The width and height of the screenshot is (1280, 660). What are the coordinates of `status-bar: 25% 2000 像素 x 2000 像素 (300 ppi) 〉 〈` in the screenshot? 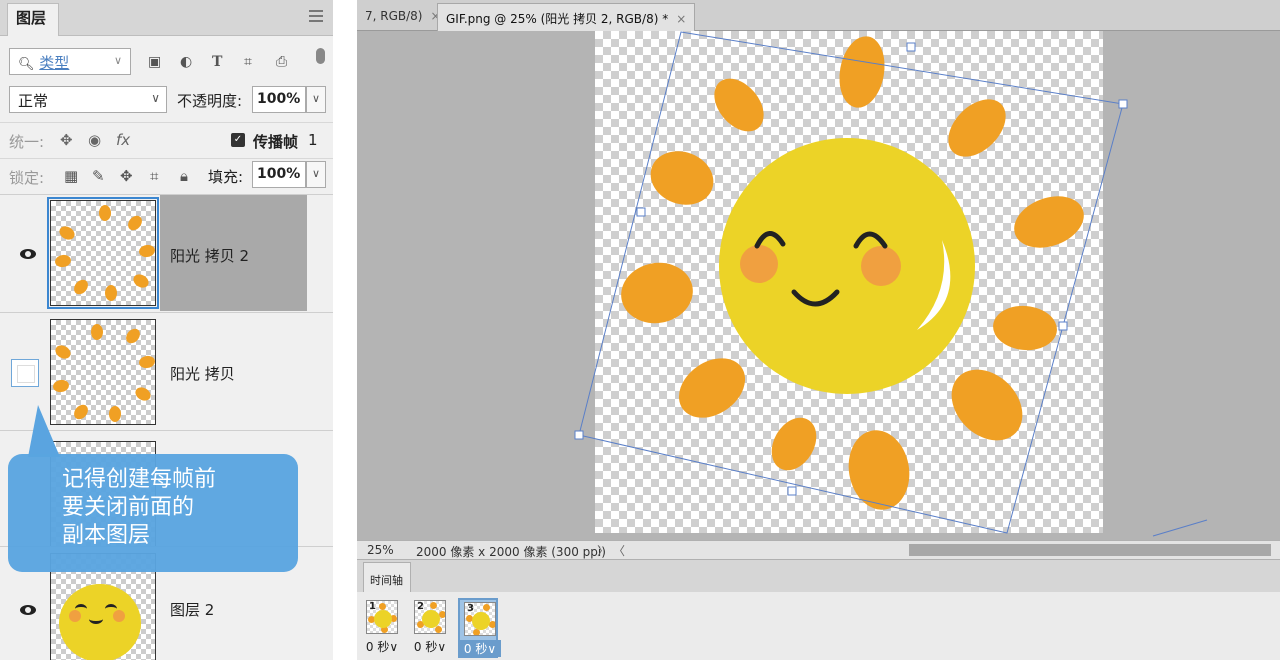 It's located at (818, 549).